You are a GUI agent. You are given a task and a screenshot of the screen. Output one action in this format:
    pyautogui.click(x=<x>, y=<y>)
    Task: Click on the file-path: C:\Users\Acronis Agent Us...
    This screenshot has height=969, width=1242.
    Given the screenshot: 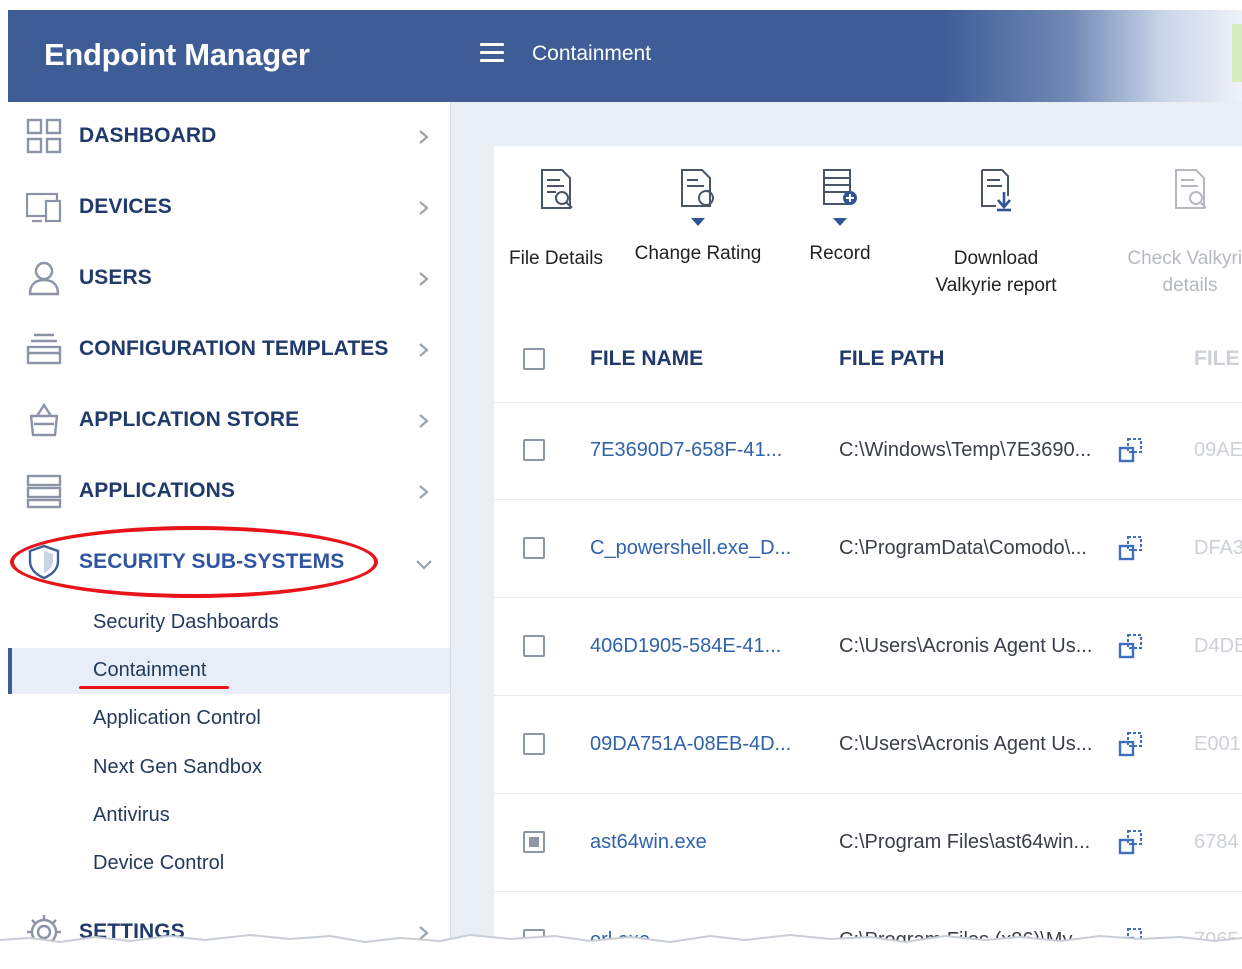 What is the action you would take?
    pyautogui.click(x=966, y=646)
    